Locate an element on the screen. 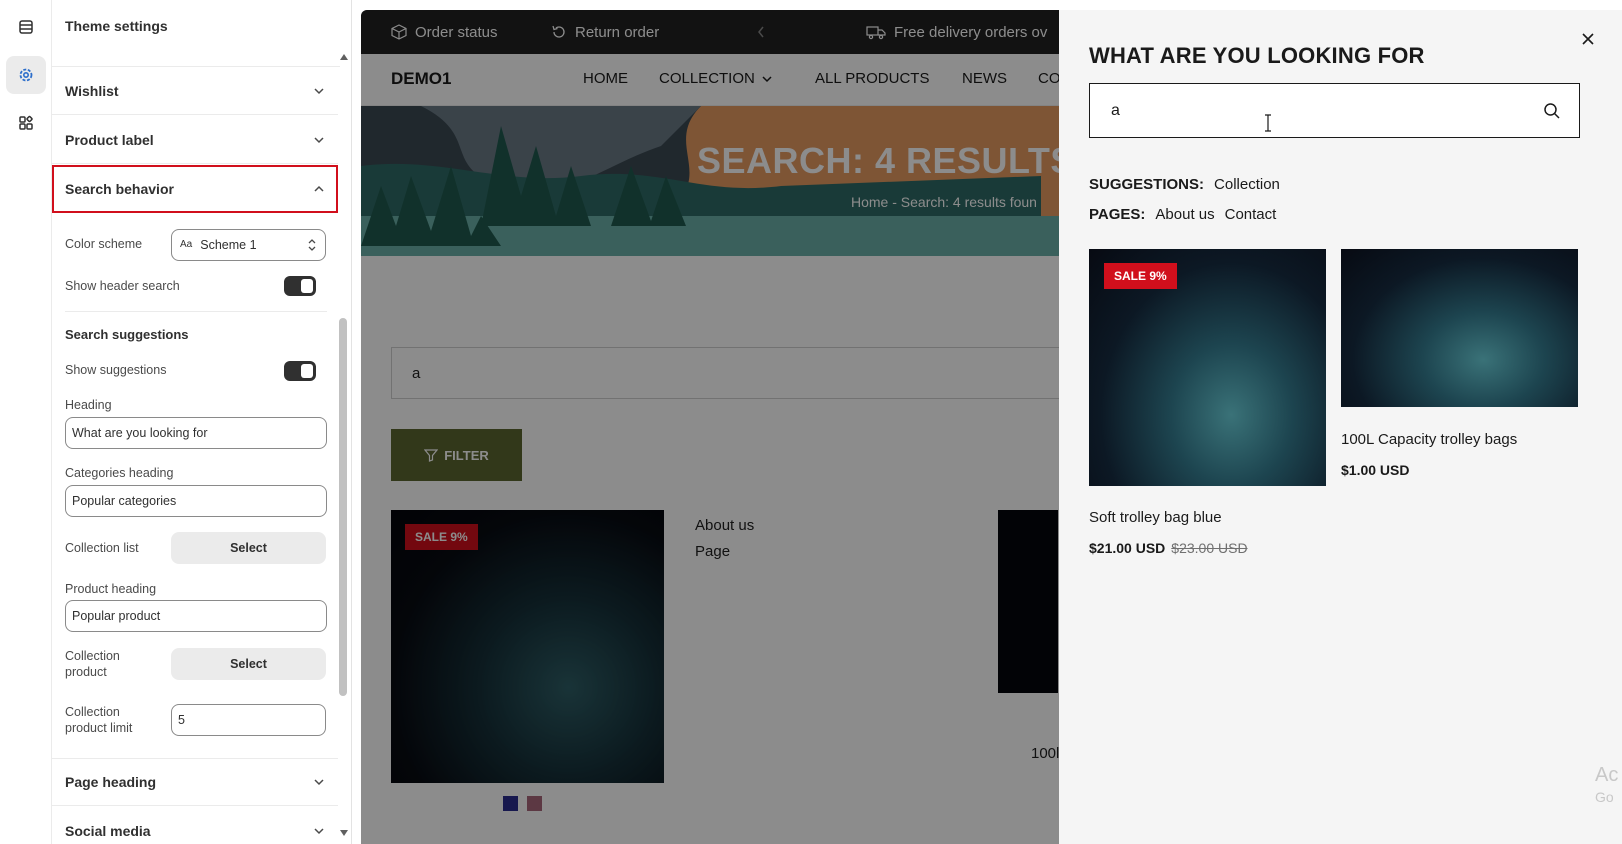  activation-watermark: Ac Go is located at coordinates (1606, 786).